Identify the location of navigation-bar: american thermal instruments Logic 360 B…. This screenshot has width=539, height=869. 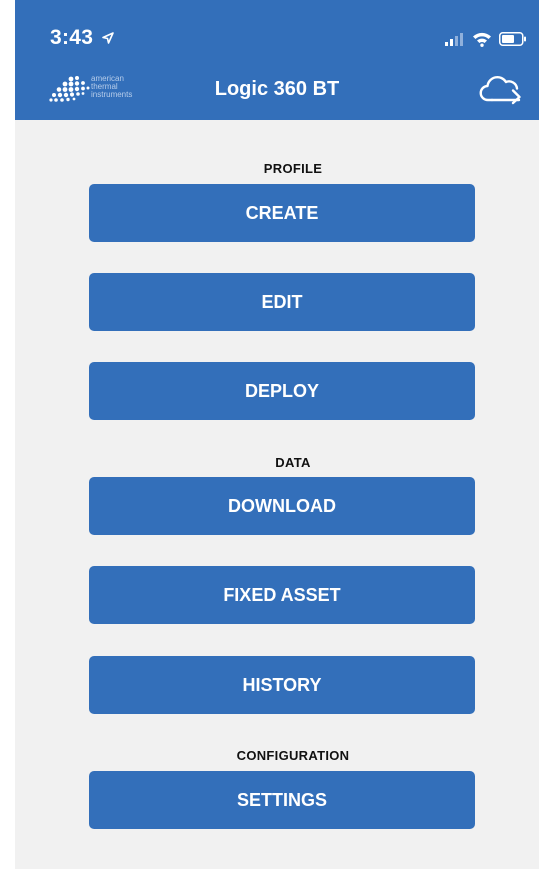
(277, 90).